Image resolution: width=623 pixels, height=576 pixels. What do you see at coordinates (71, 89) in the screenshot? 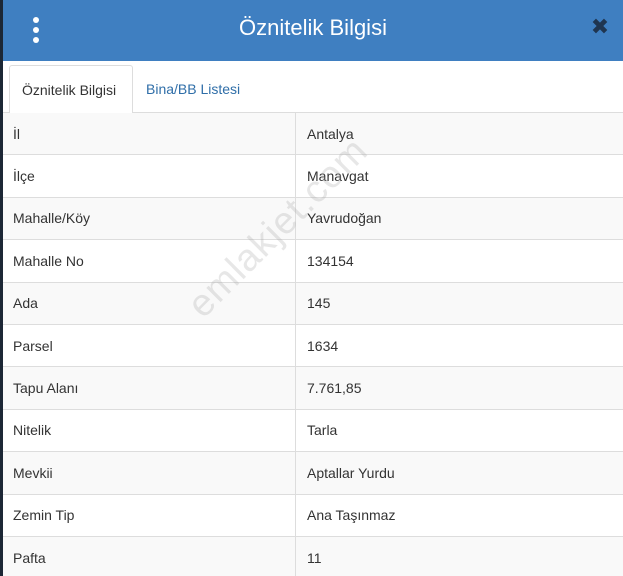
I see `tab-oznitelik-bilgisi: Öznitelik Bilgisi` at bounding box center [71, 89].